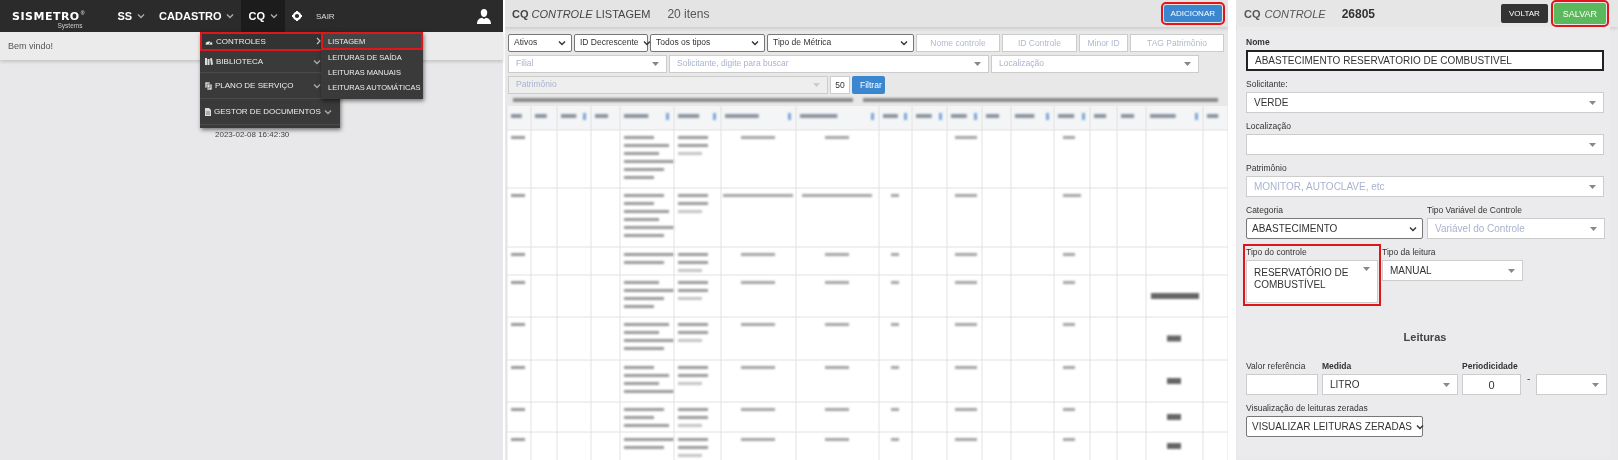 This screenshot has height=460, width=1618. I want to click on field-label: Patrimônio, so click(1267, 168).